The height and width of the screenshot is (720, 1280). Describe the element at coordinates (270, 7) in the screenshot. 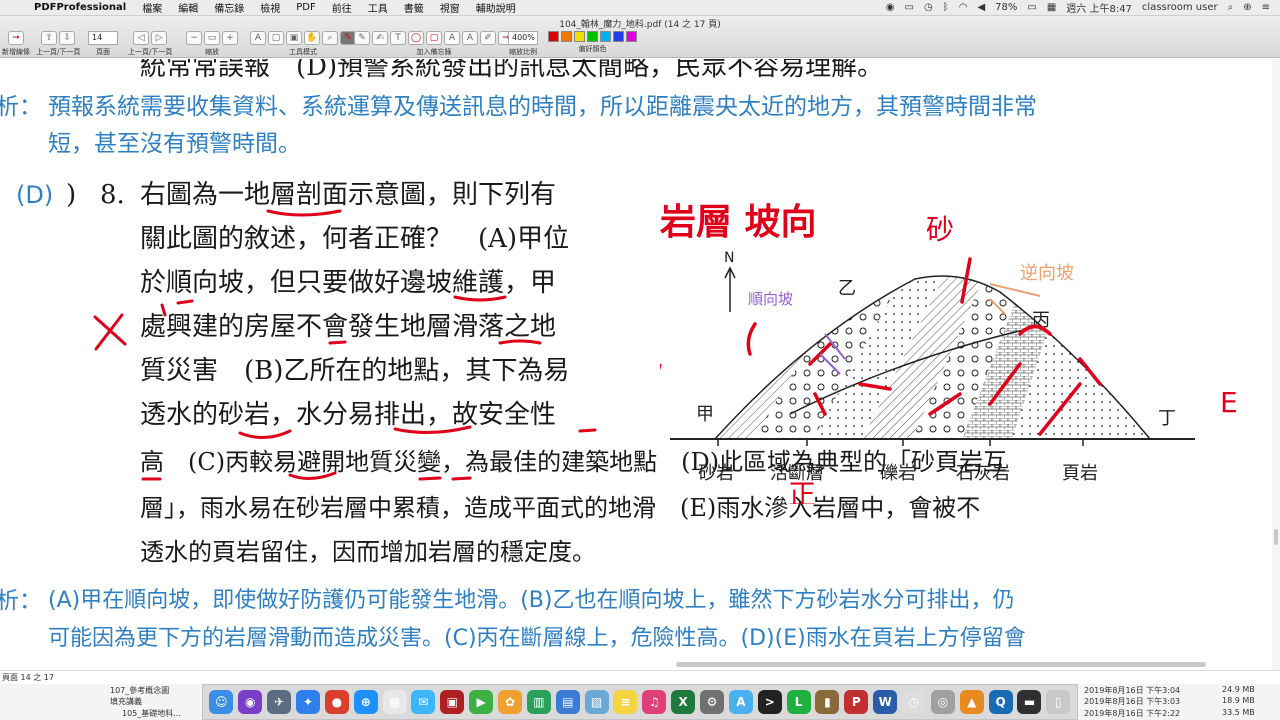

I see `menu-view: 檢視` at that location.